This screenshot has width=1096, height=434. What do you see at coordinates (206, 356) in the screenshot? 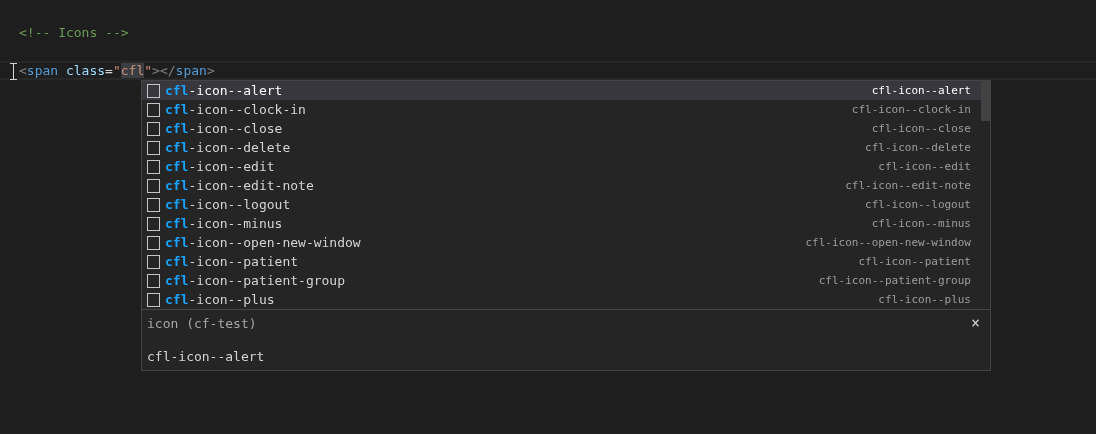
I see `details-documentation: cfl-icon--alert` at bounding box center [206, 356].